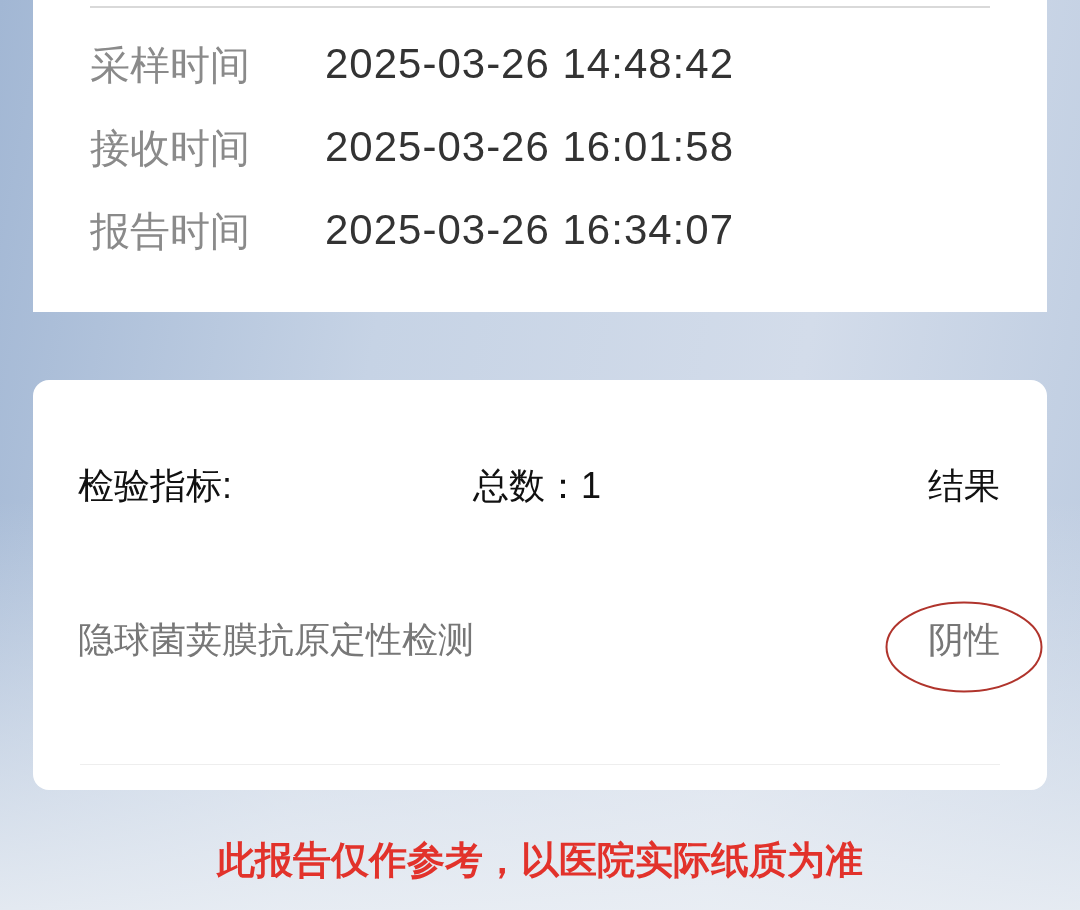 This screenshot has width=1080, height=910. I want to click on disclaimer-text: 此报告仅作参考，以医院实际纸质为准, so click(539, 860).